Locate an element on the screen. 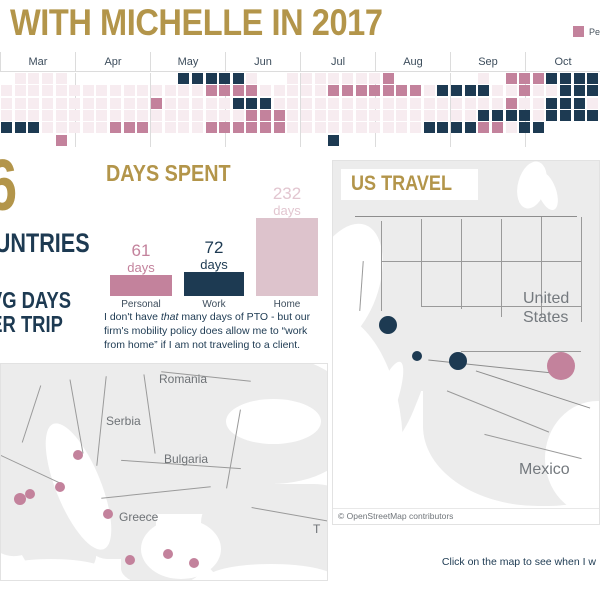  bar-group-home: 232 days Home is located at coordinates (287, 247).